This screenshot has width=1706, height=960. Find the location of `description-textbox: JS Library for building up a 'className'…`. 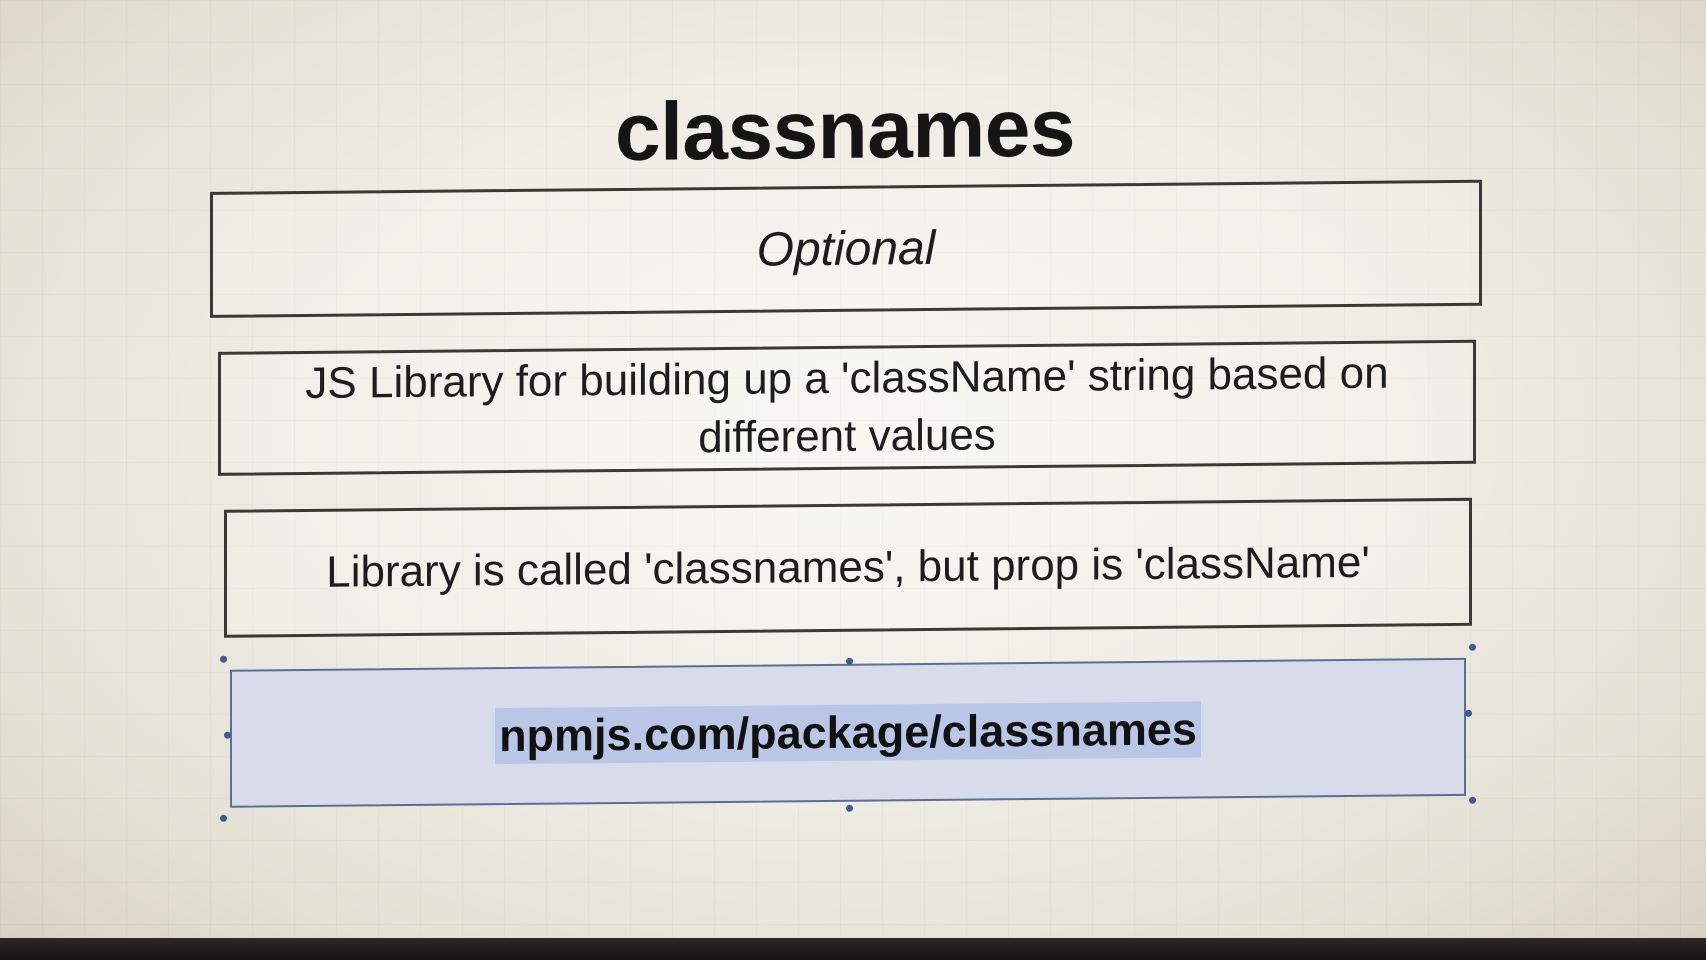

description-textbox: JS Library for building up a 'className'… is located at coordinates (847, 407).